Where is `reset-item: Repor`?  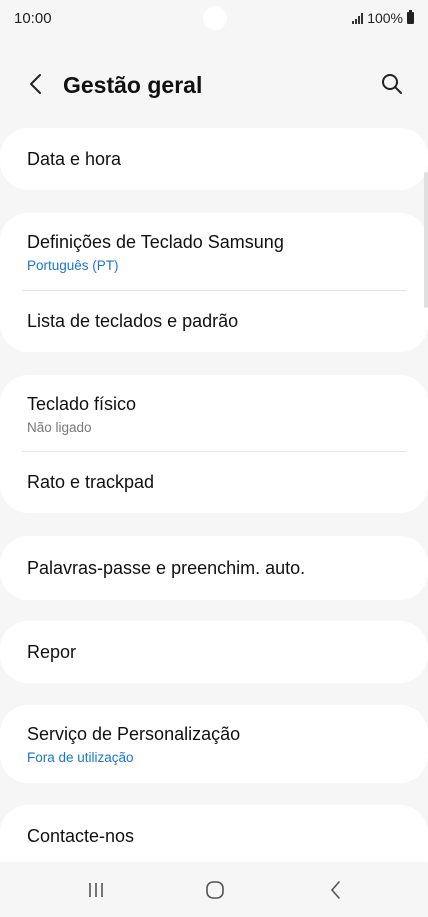 reset-item: Repor is located at coordinates (214, 652).